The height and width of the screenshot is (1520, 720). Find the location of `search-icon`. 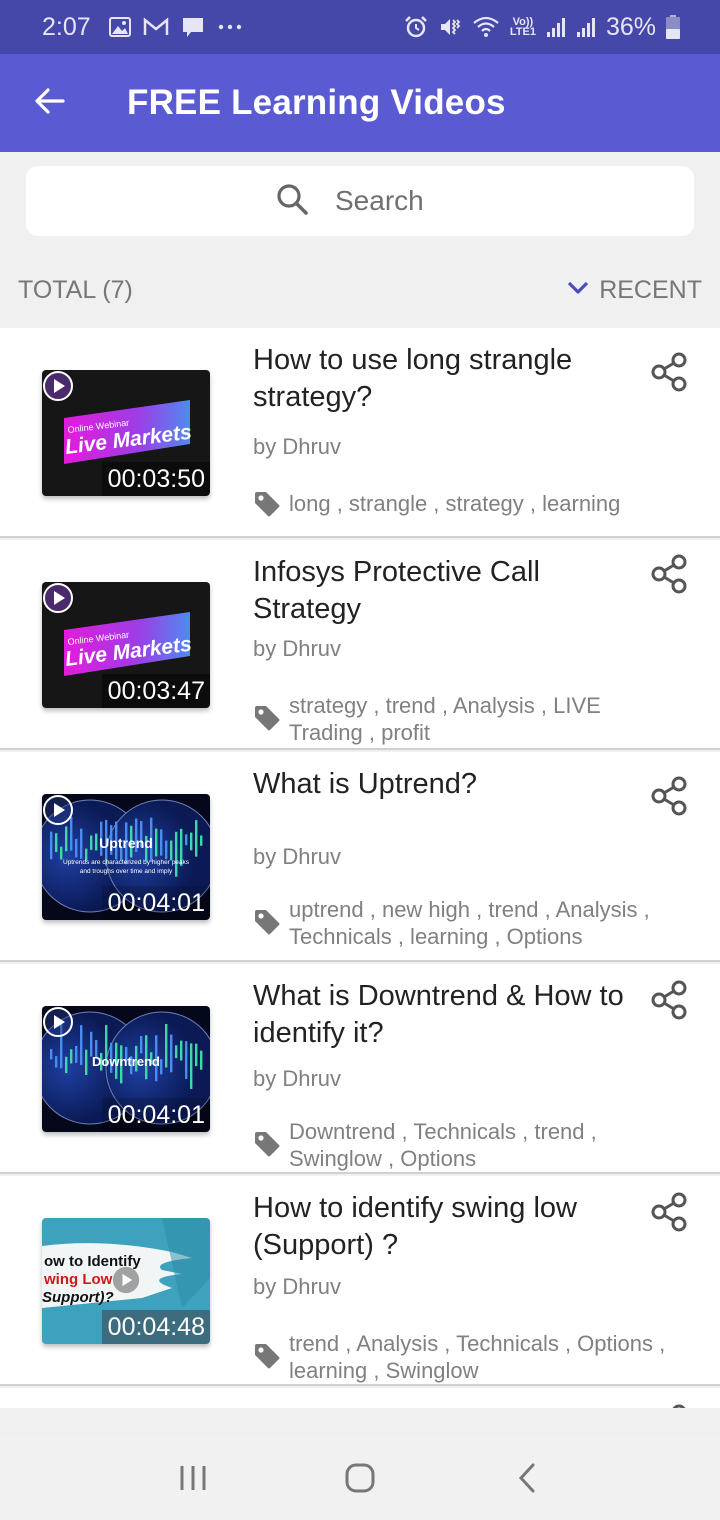

search-icon is located at coordinates (292, 201).